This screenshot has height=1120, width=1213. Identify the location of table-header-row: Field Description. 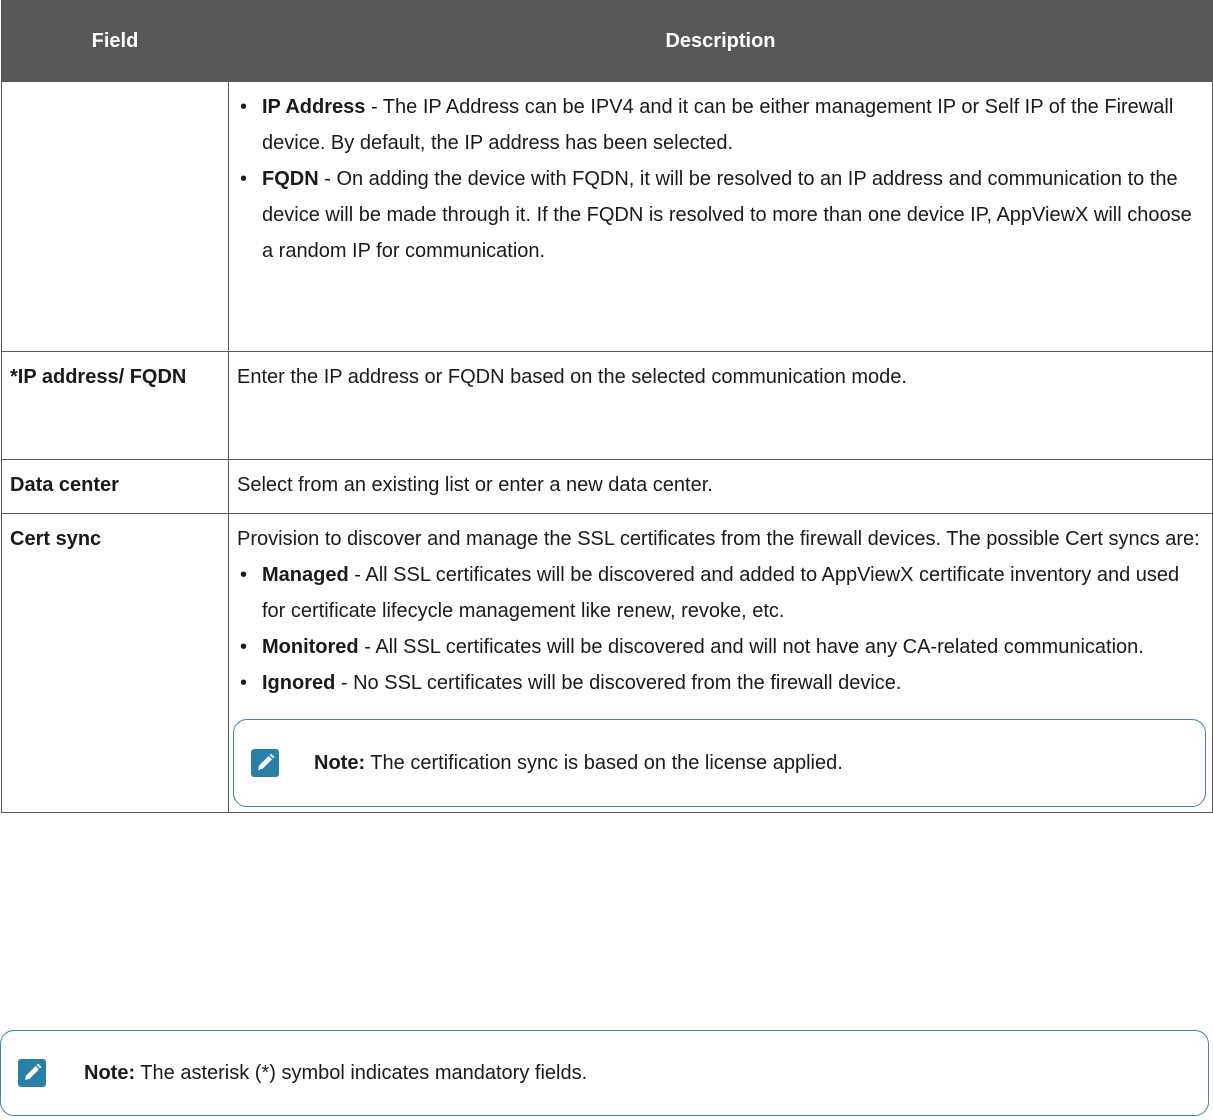
(607, 41).